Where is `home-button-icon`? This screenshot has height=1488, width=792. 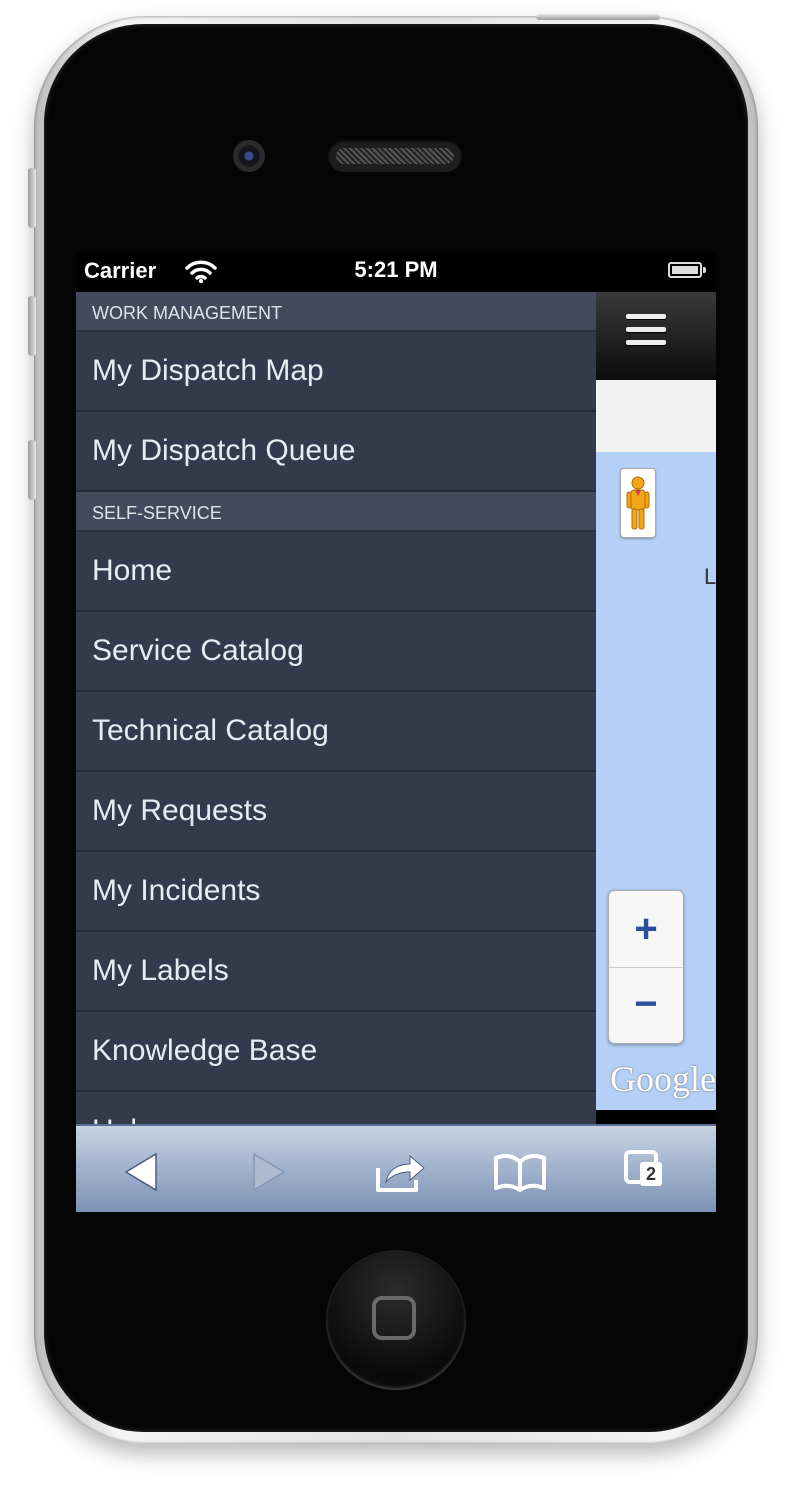
home-button-icon is located at coordinates (394, 1318).